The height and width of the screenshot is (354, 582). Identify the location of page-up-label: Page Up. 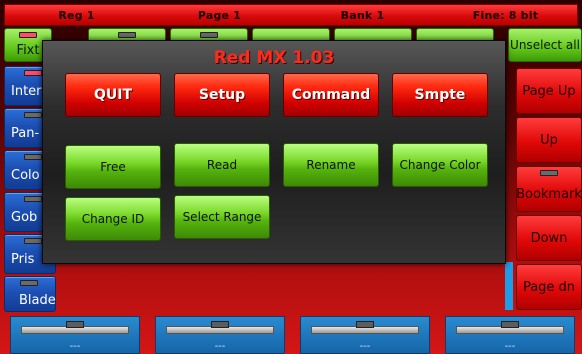
(549, 91).